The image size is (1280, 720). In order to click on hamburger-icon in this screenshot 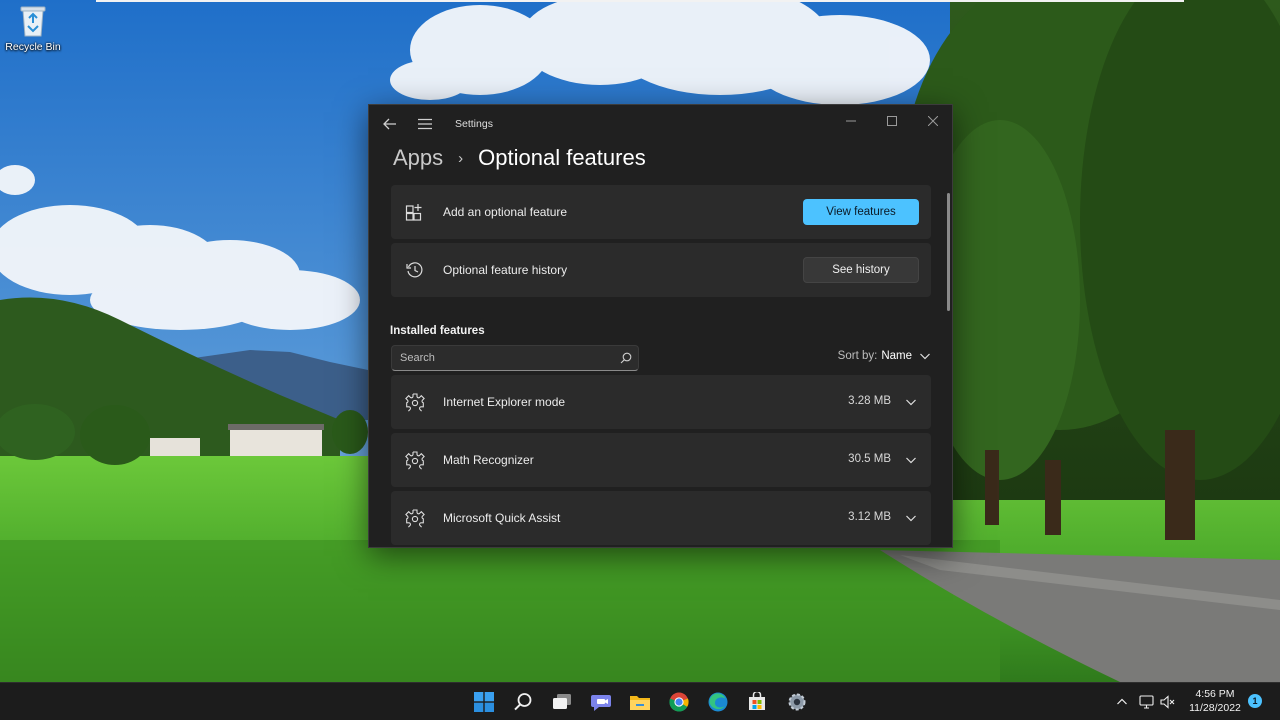, I will do `click(425, 124)`.